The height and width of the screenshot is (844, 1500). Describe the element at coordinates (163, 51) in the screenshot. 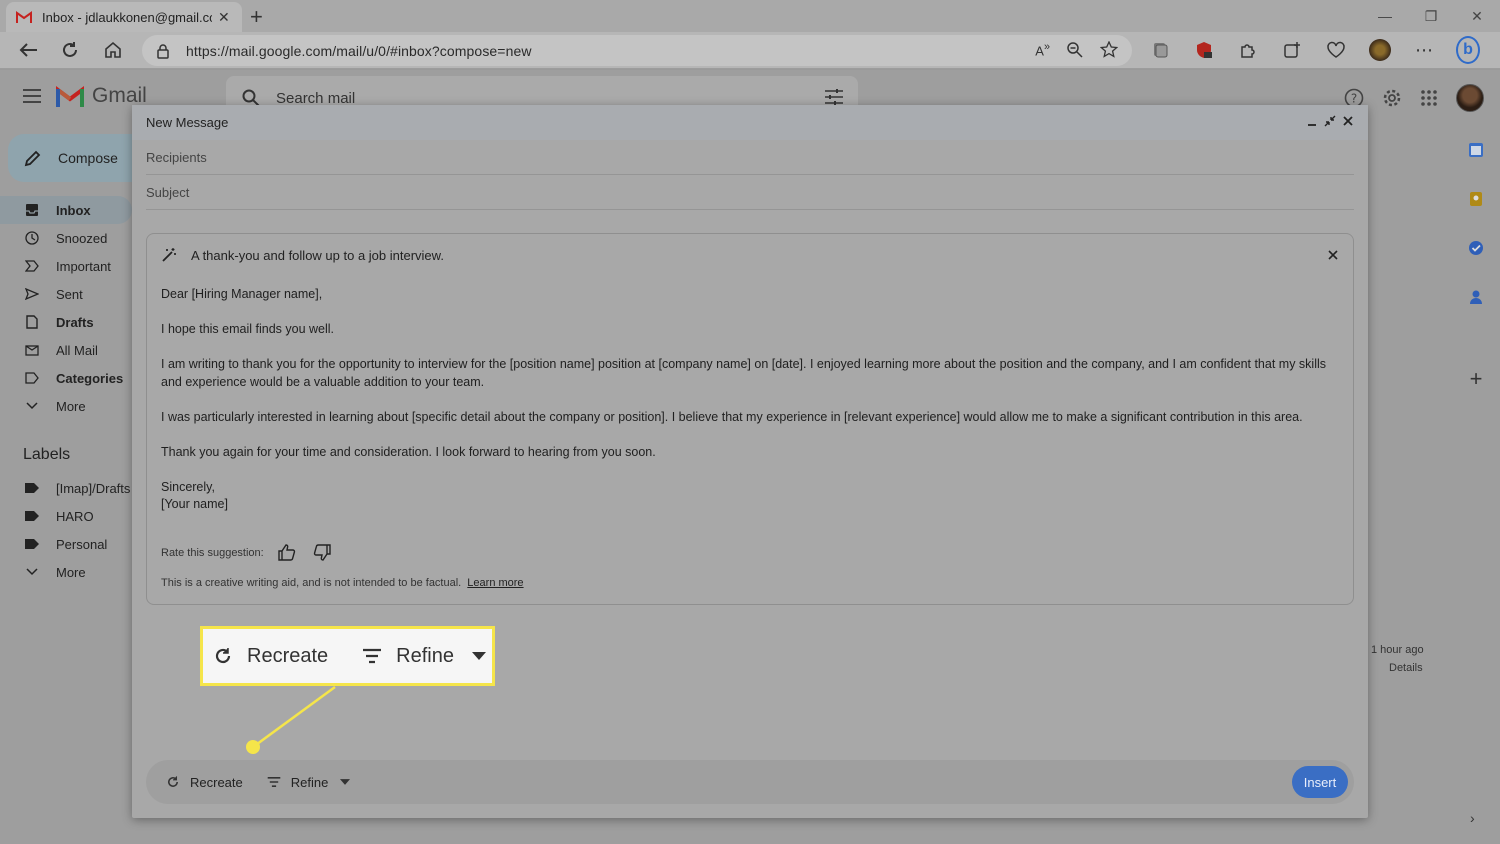

I see `lock-icon` at that location.